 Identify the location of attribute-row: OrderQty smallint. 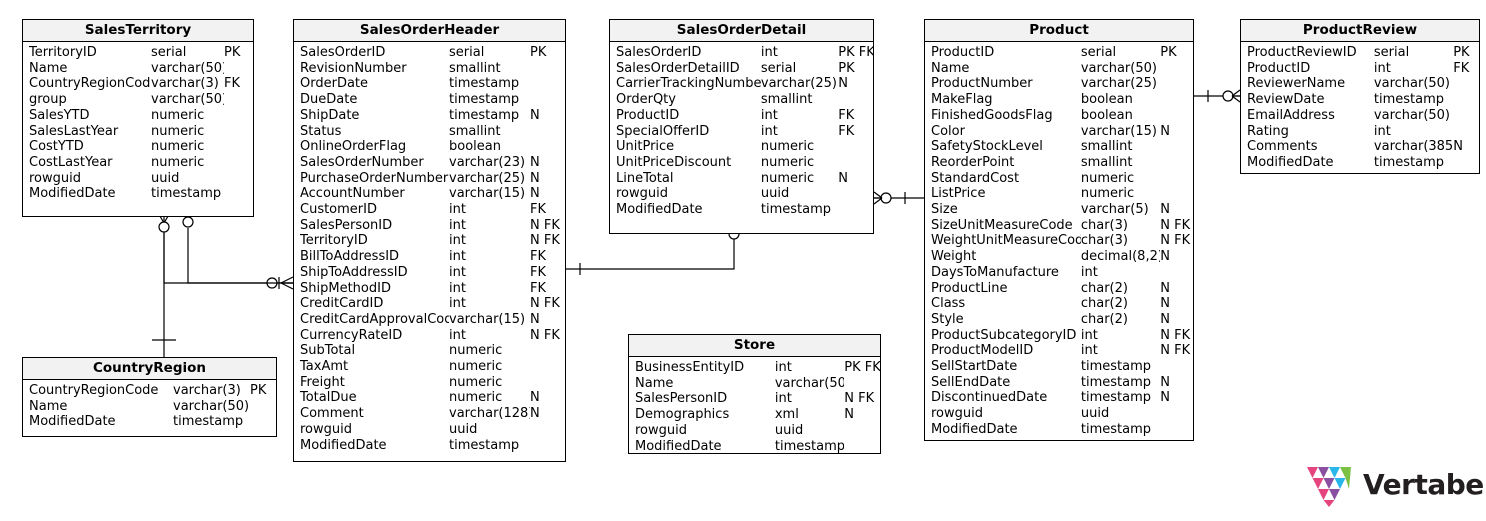
(741, 100).